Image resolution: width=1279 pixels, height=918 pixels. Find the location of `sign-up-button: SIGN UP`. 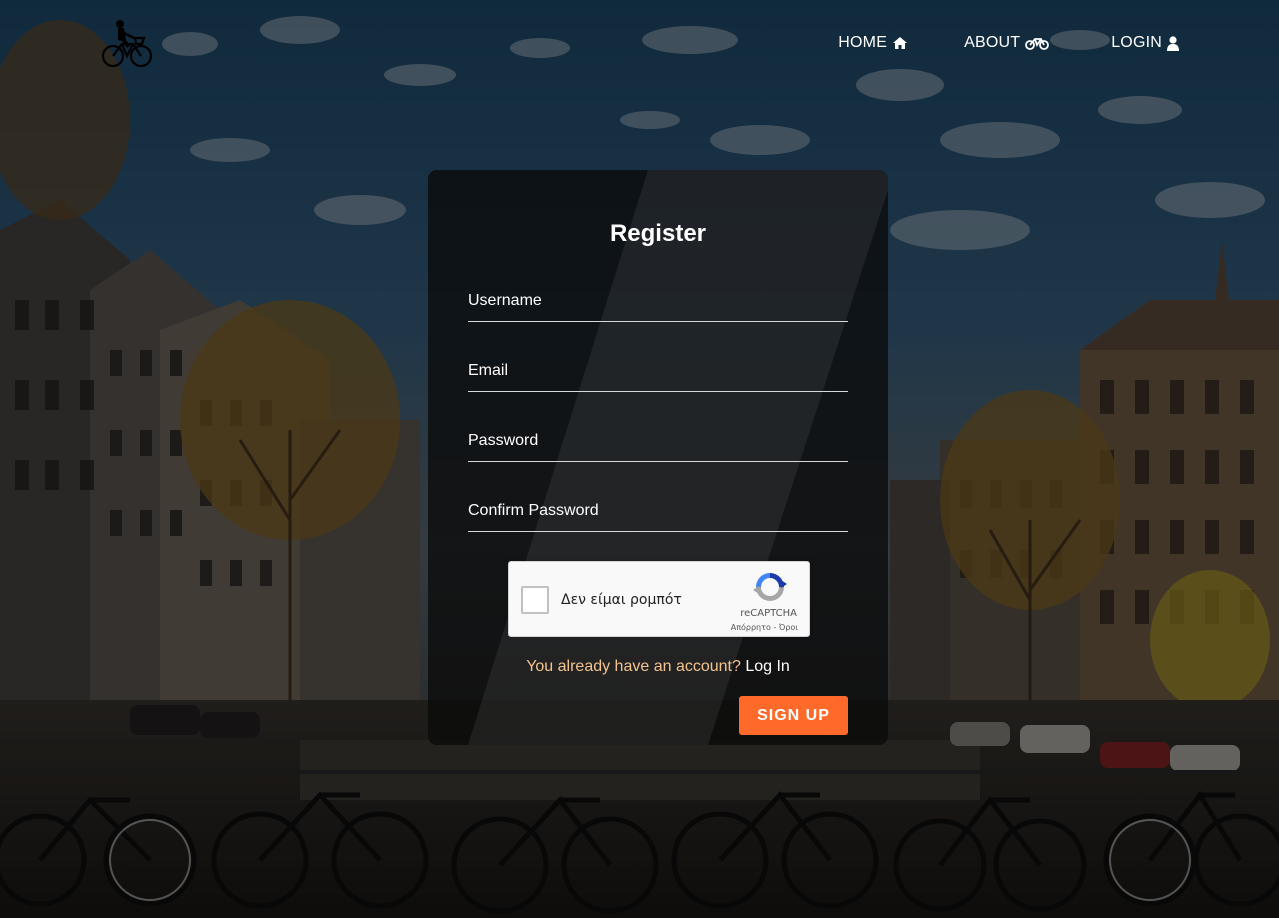

sign-up-button: SIGN UP is located at coordinates (793, 715).